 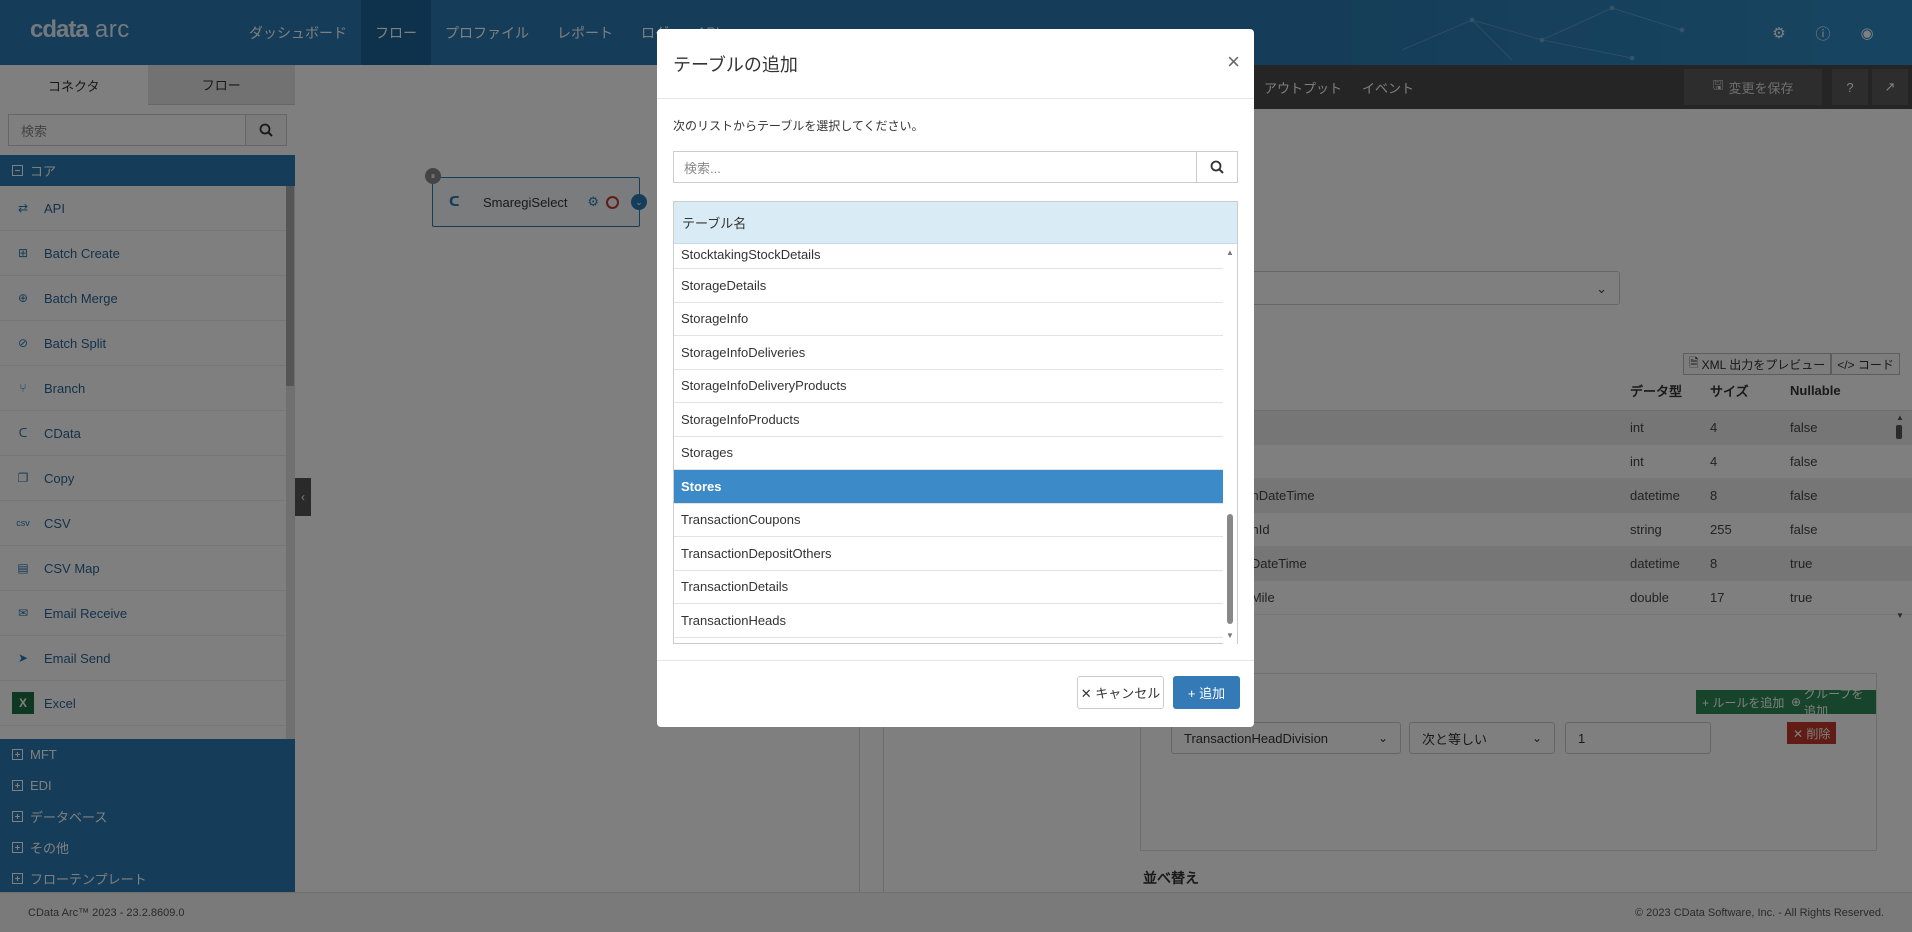 I want to click on table-row: StorageInfo, so click(x=949, y=319).